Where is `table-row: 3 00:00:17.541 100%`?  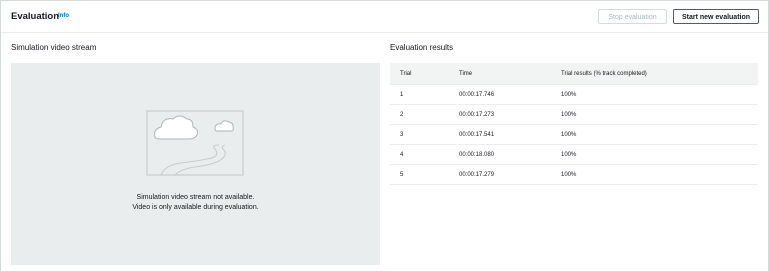
table-row: 3 00:00:17.541 100% is located at coordinates (574, 134).